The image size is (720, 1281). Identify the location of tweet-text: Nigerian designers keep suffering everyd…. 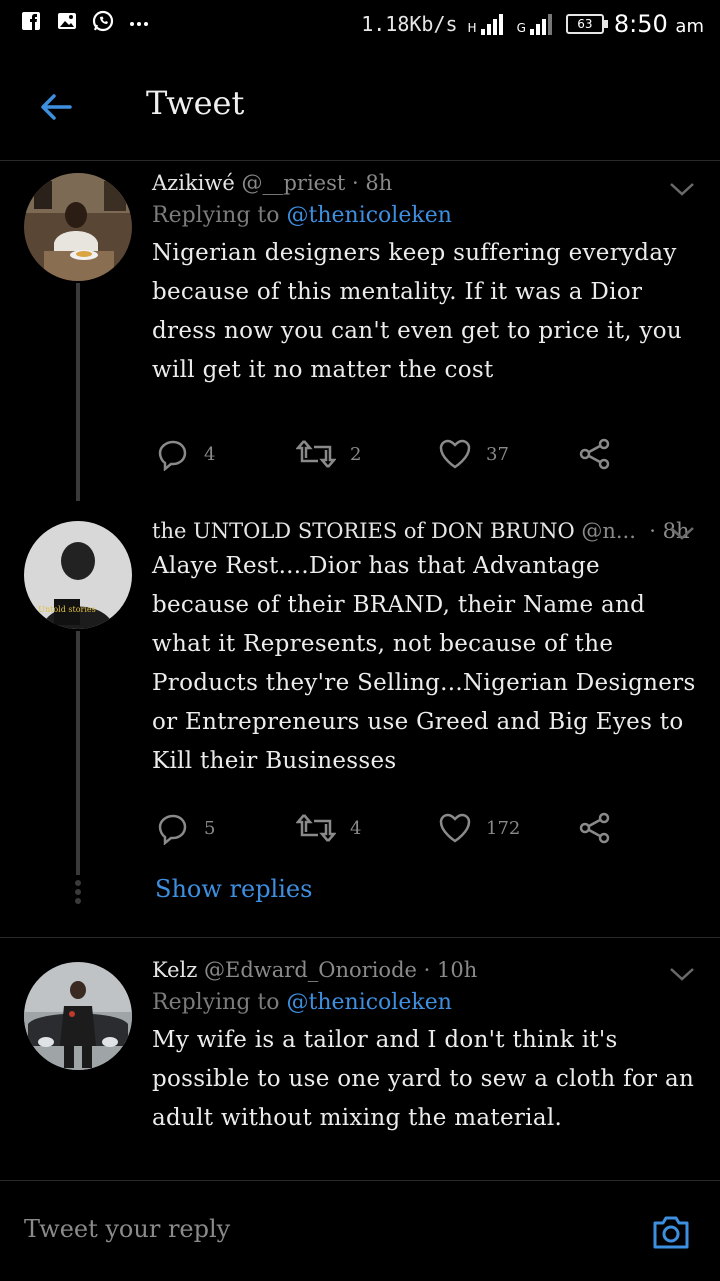
(417, 311).